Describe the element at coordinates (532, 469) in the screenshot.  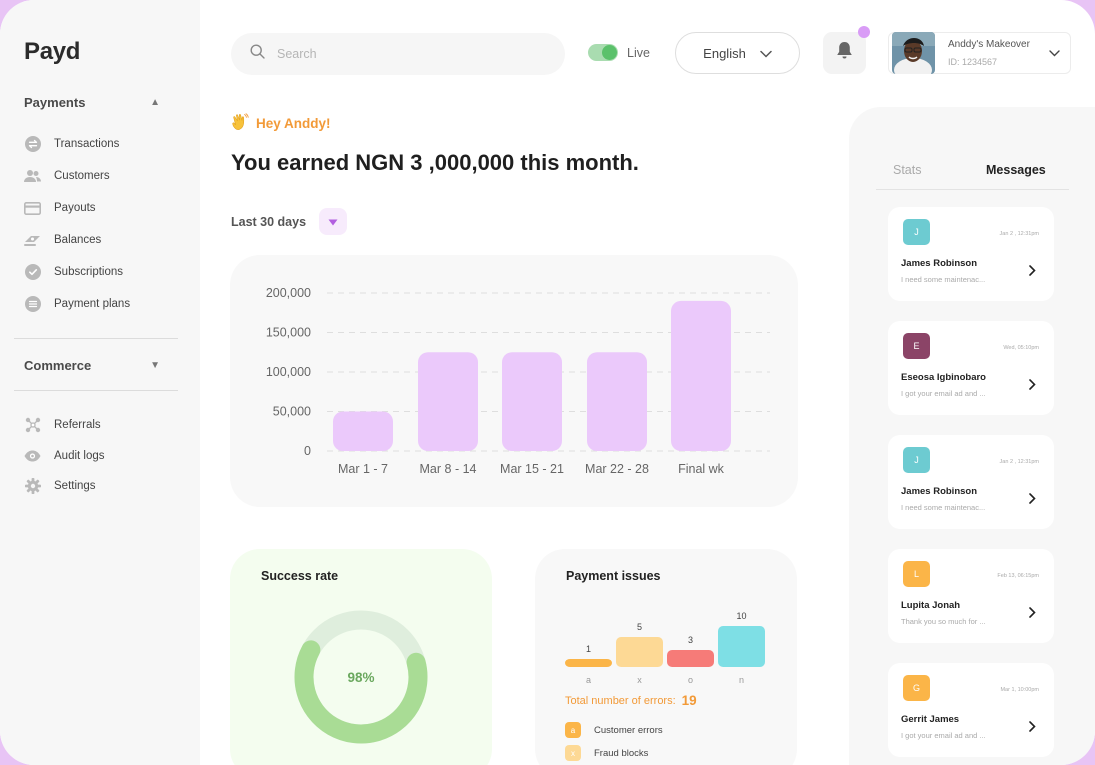
I see `x-tick-label: Mar 15 - 21` at that location.